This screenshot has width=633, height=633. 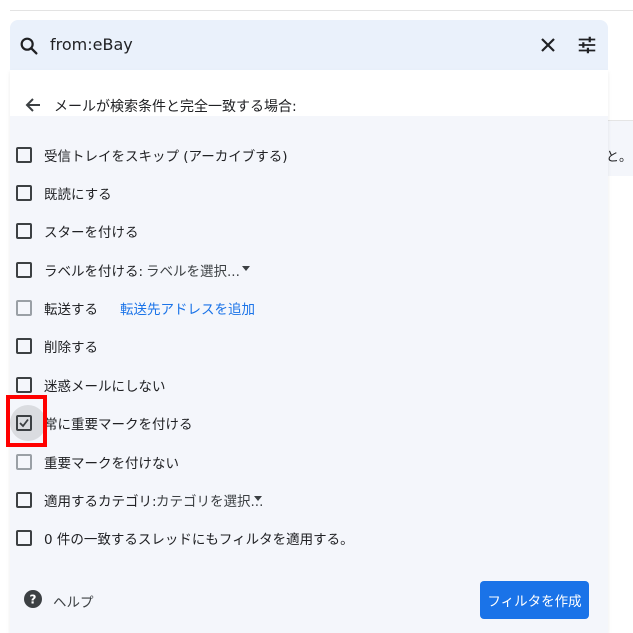 What do you see at coordinates (29, 46) in the screenshot?
I see `search-icon` at bounding box center [29, 46].